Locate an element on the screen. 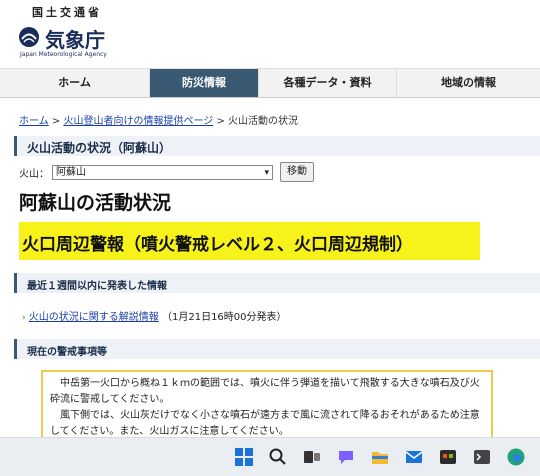  warning-heading: 現在の警戒事項等 is located at coordinates (67, 352).